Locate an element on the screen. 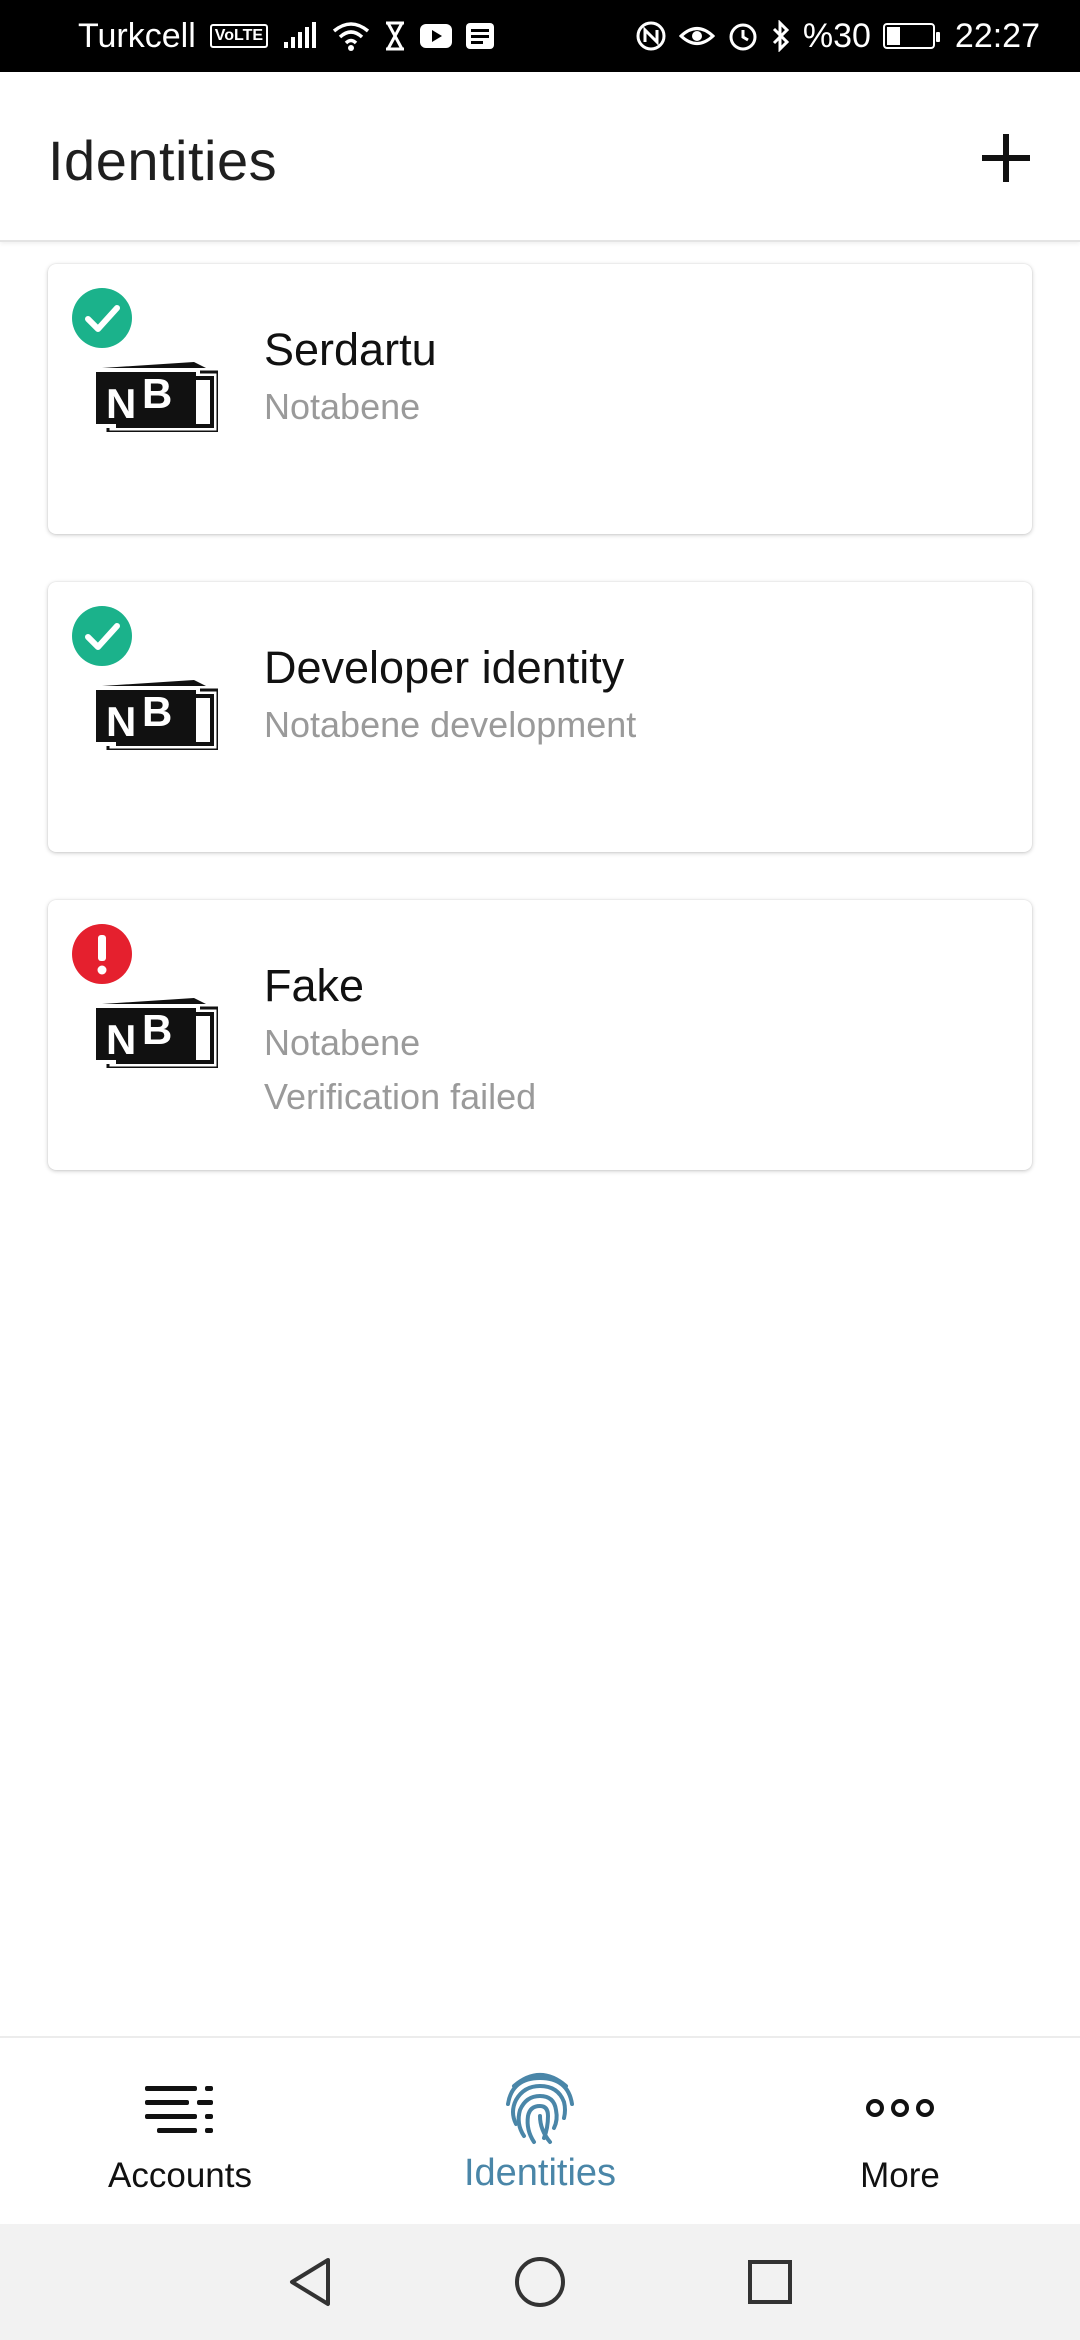  add-identity-button is located at coordinates (1006, 158).